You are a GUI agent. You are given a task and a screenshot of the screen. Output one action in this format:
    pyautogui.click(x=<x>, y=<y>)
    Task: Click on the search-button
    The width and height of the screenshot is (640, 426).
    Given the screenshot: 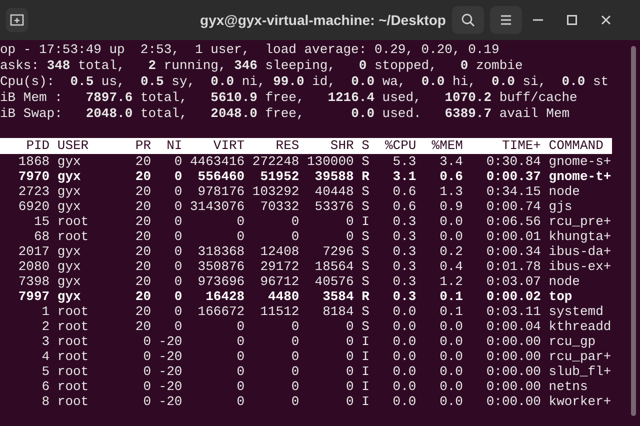 What is the action you would take?
    pyautogui.click(x=468, y=20)
    